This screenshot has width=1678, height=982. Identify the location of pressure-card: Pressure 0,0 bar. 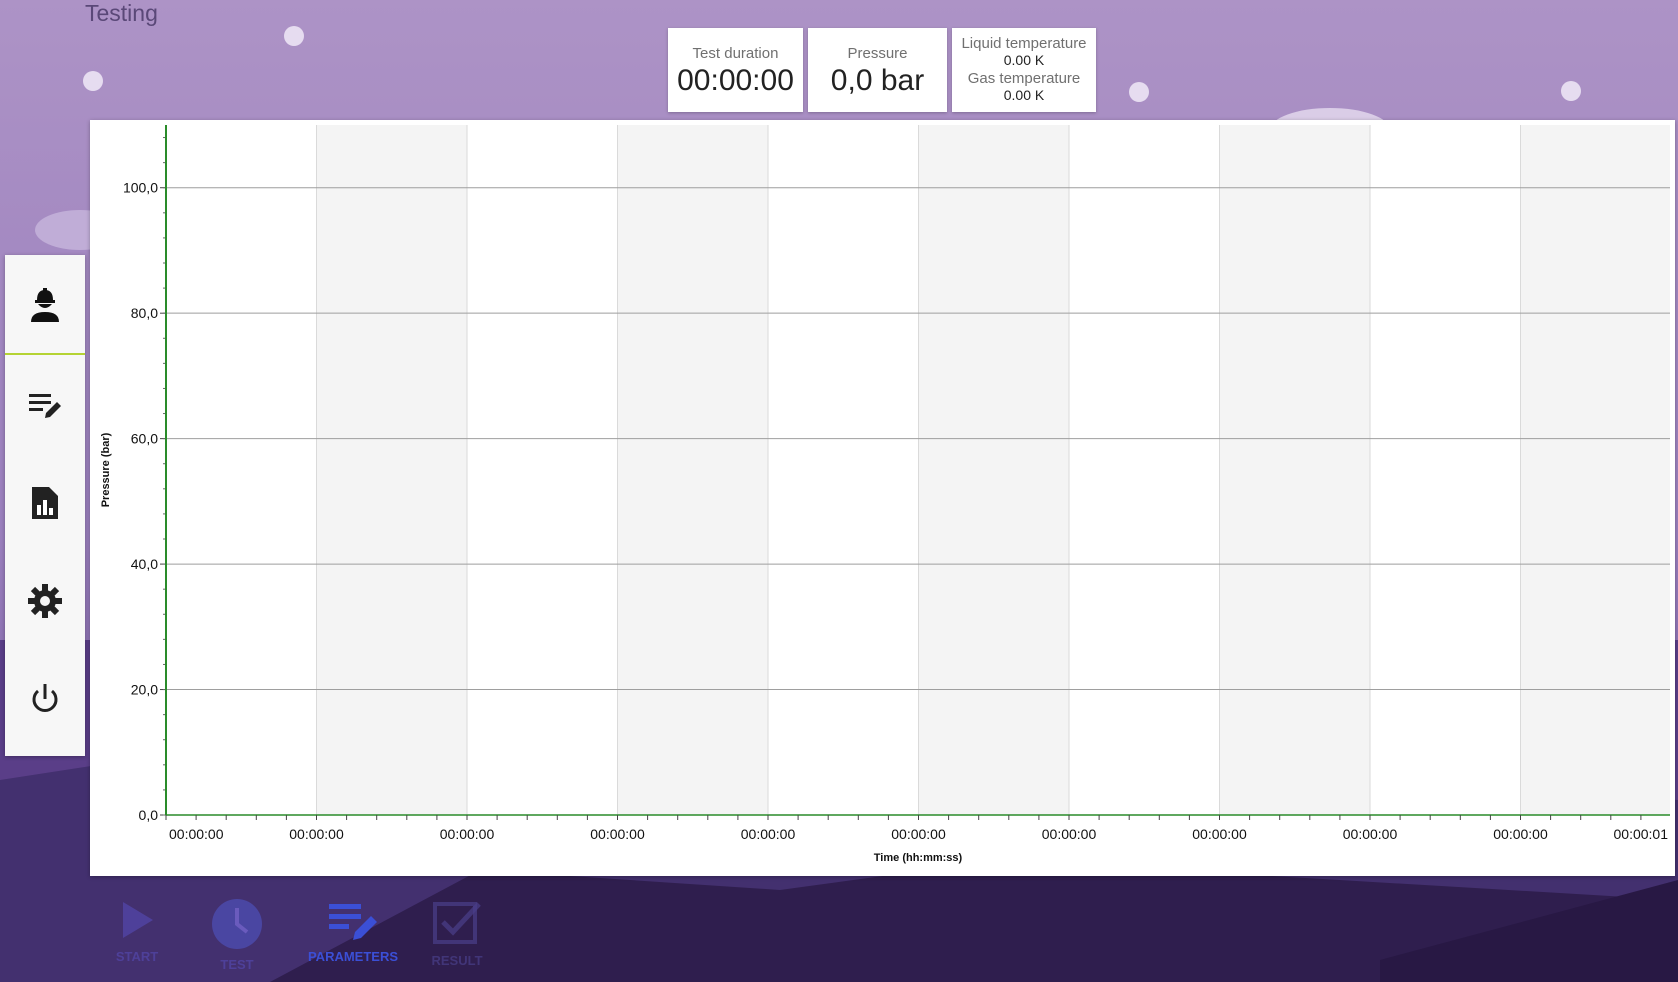
(877, 70).